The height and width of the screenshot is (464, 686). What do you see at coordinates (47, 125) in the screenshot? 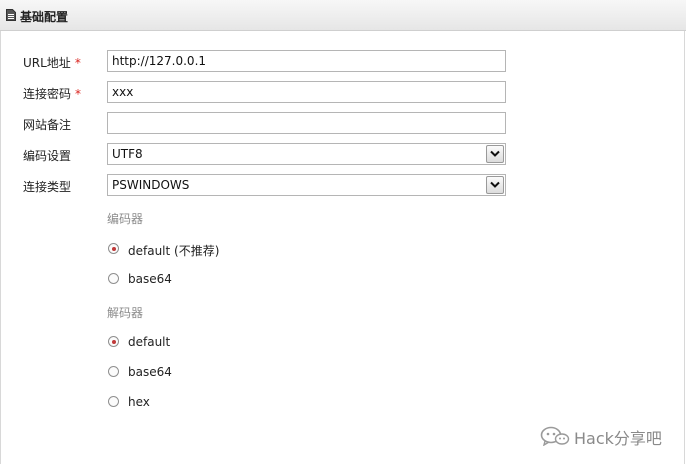
I see `note-label: 网站备注` at bounding box center [47, 125].